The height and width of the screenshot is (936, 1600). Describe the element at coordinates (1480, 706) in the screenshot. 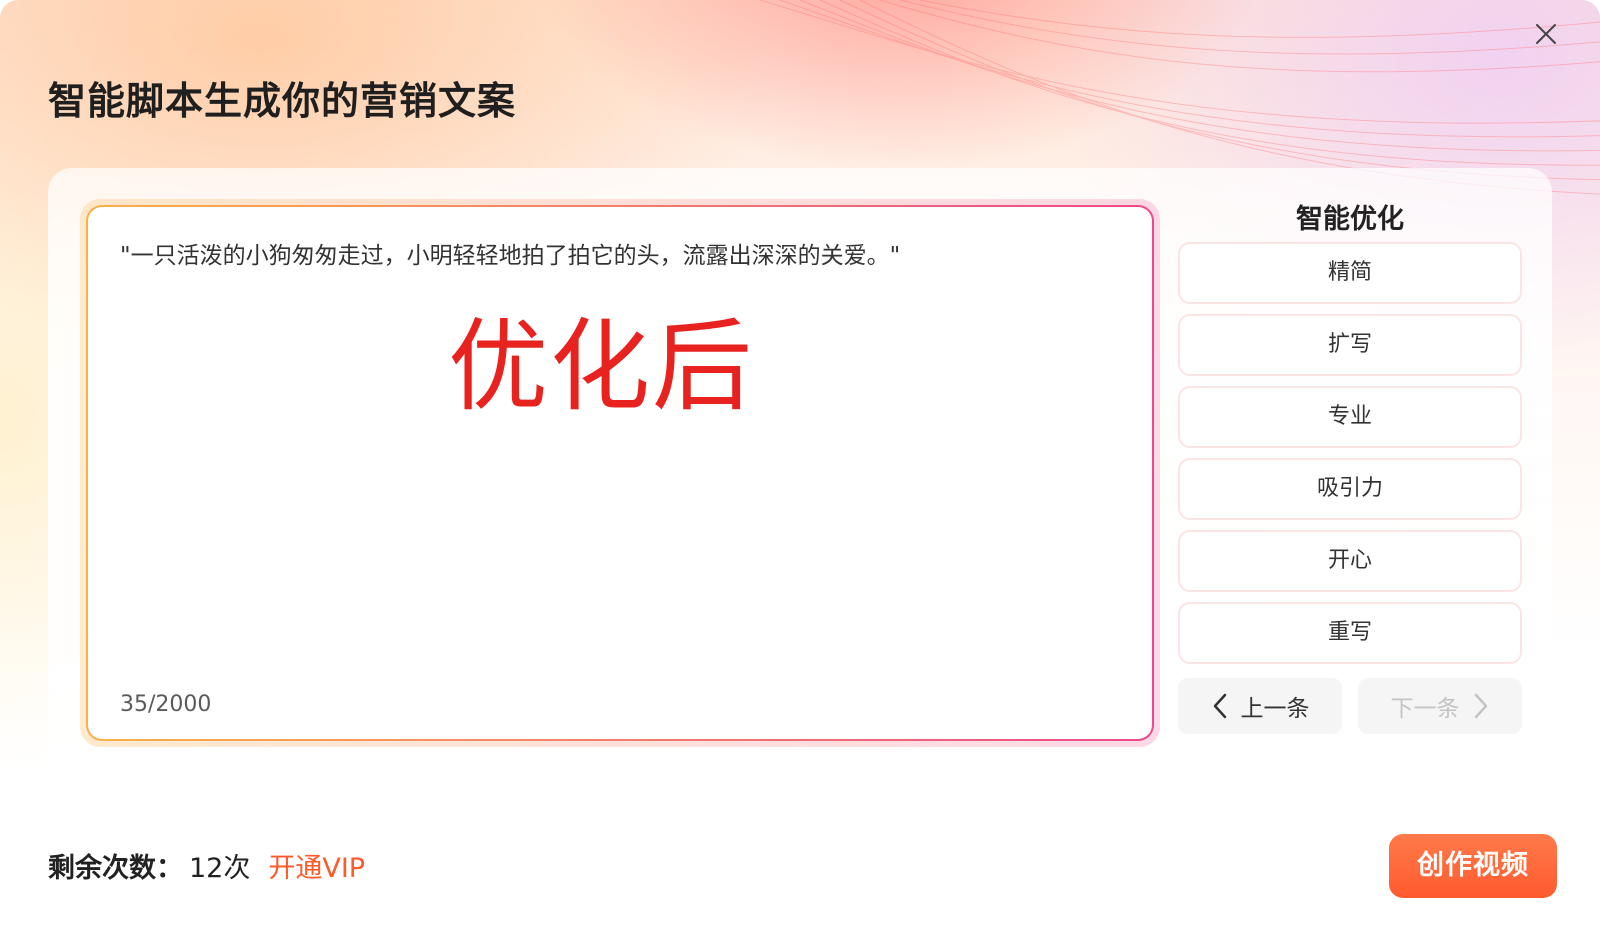

I see `chevron-right-icon` at that location.